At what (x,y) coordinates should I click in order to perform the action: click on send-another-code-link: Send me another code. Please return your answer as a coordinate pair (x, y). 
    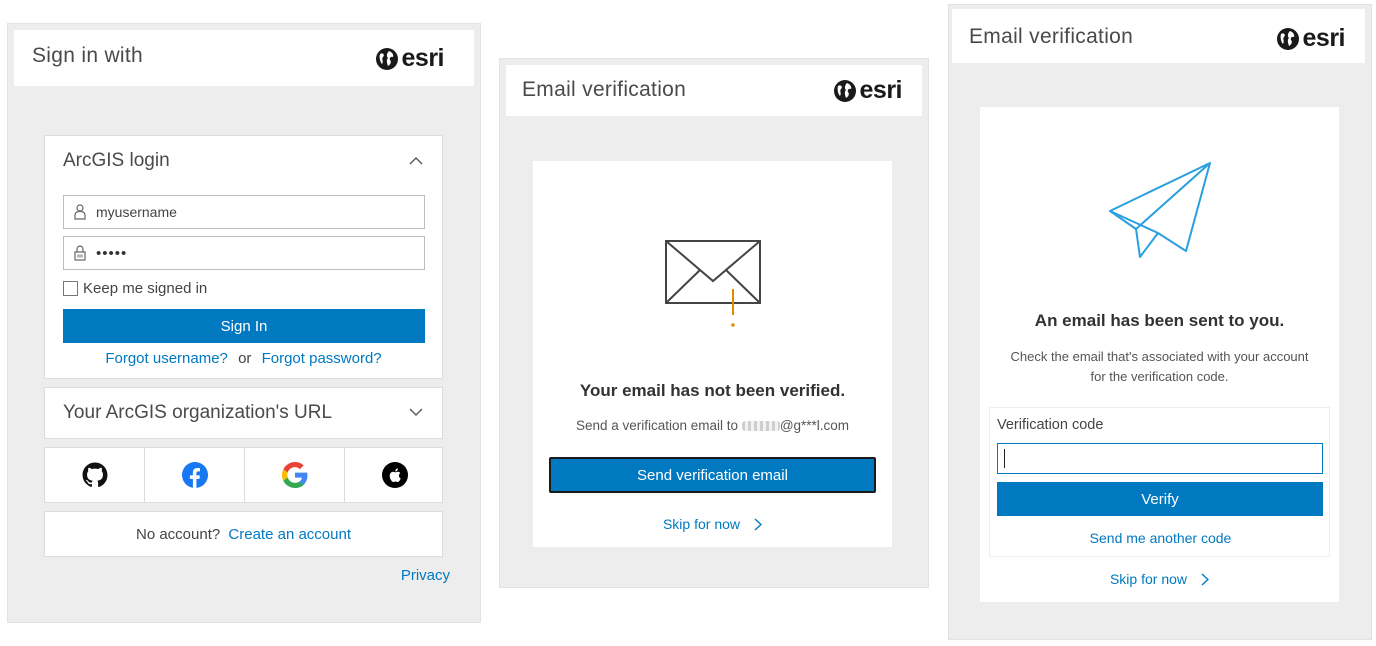
    Looking at the image, I should click on (1160, 538).